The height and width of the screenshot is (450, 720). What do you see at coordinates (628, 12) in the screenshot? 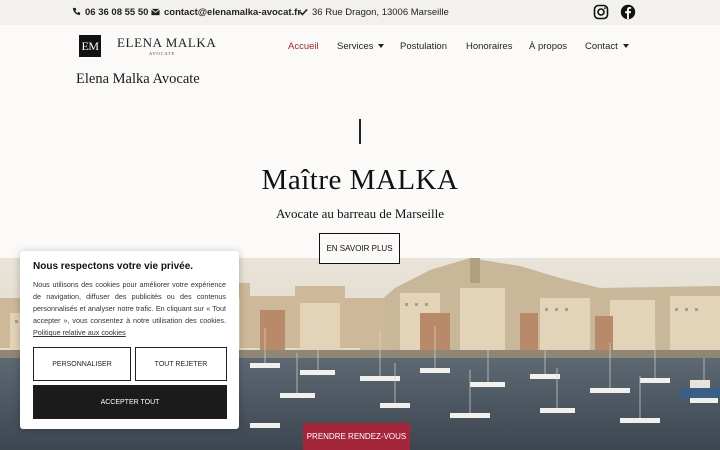
I see `facebook-icon` at bounding box center [628, 12].